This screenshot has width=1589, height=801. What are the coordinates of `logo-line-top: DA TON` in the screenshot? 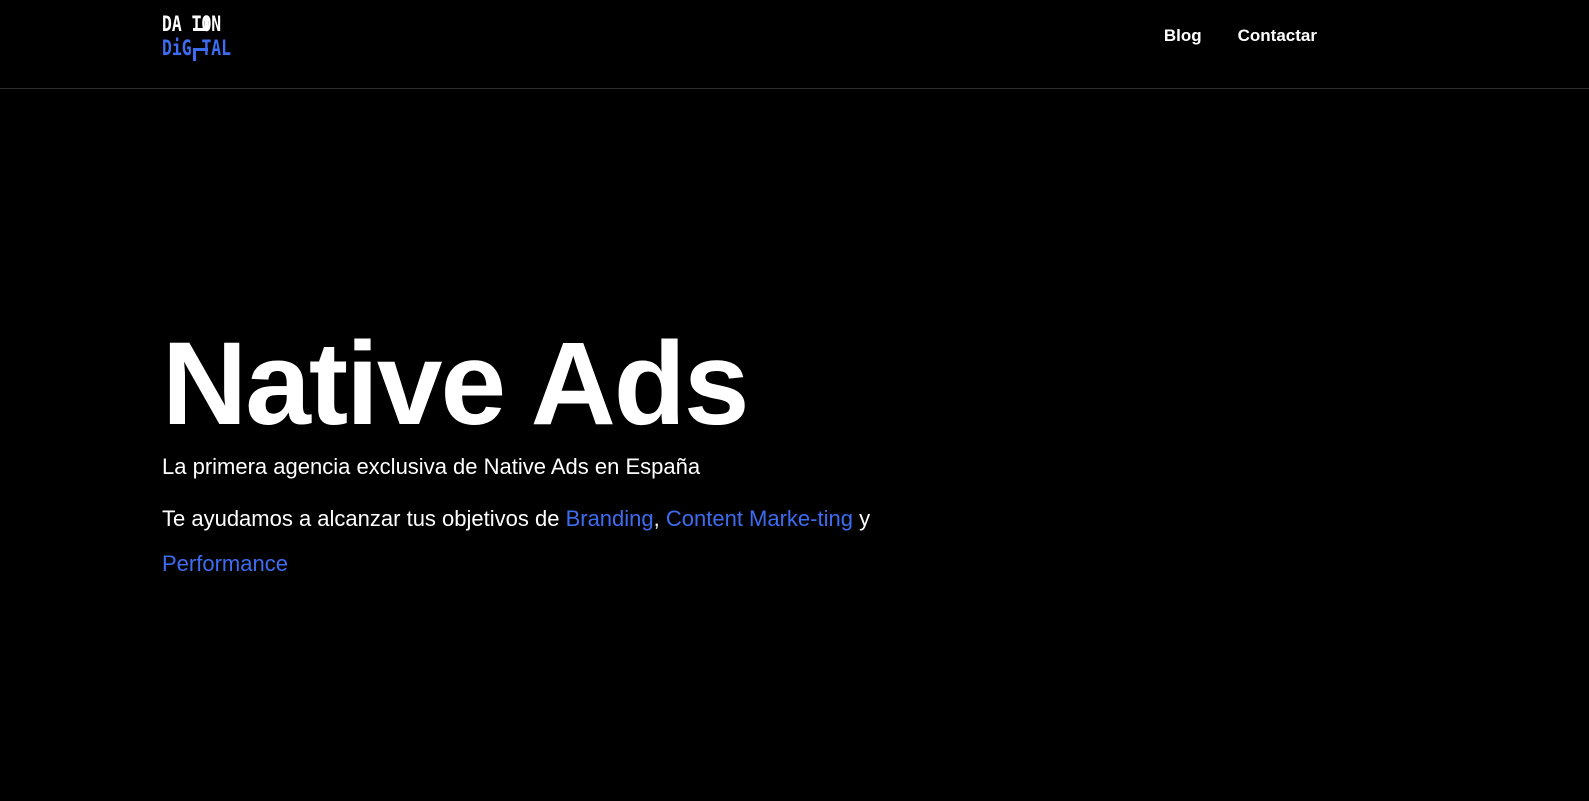 It's located at (192, 24).